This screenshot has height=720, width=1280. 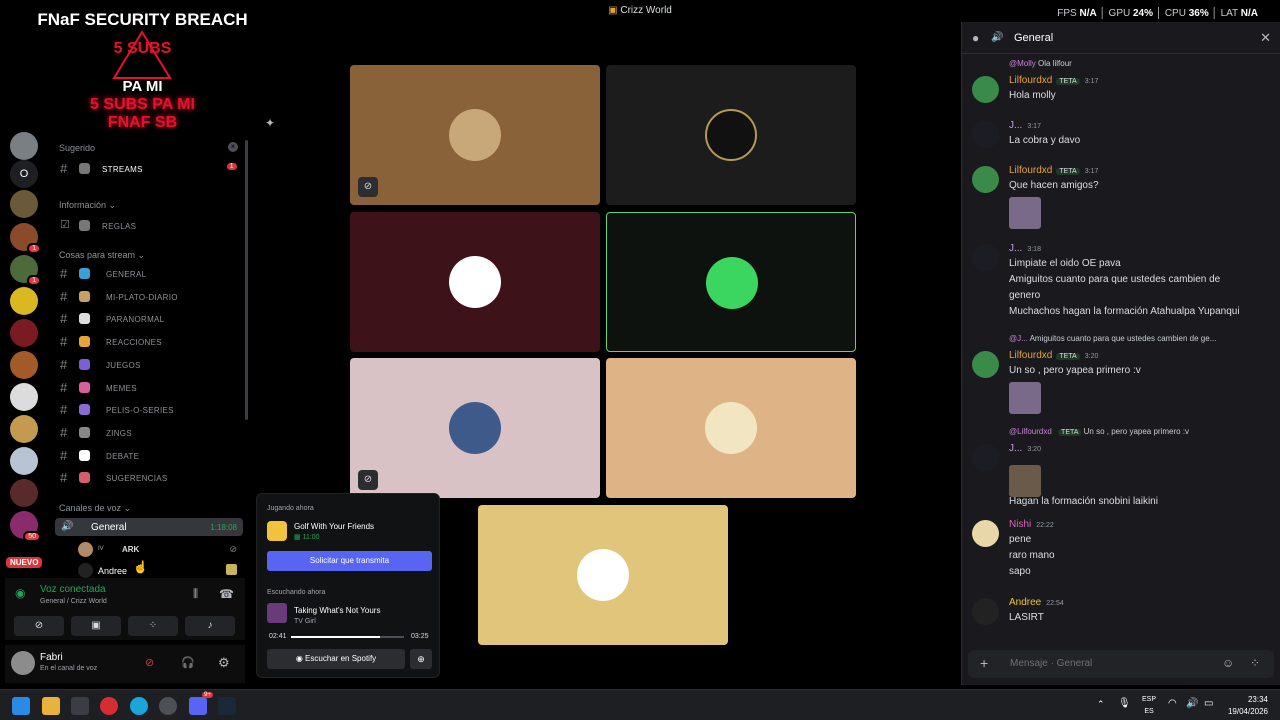 I want to click on windows-start-icon, so click(x=21, y=706).